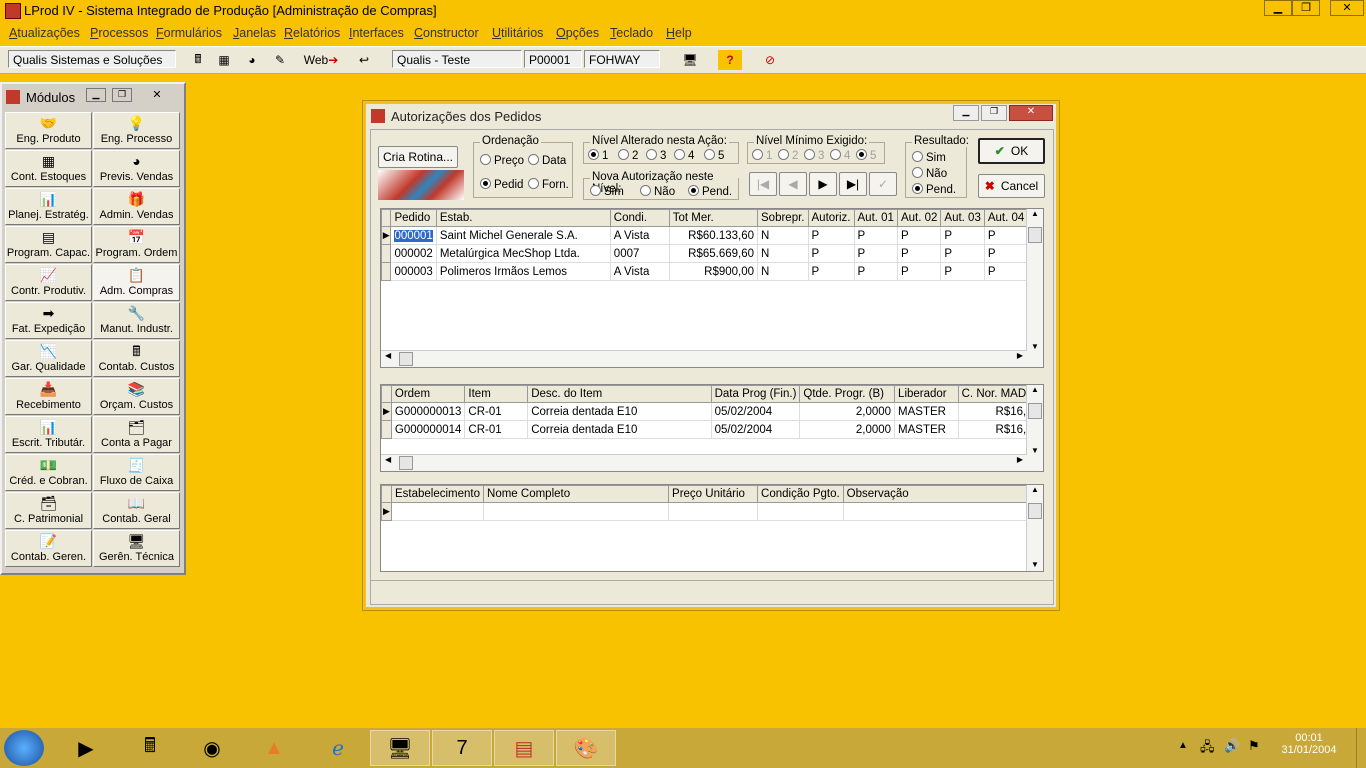  What do you see at coordinates (586, 748) in the screenshot?
I see `paint-icon: 🎨` at bounding box center [586, 748].